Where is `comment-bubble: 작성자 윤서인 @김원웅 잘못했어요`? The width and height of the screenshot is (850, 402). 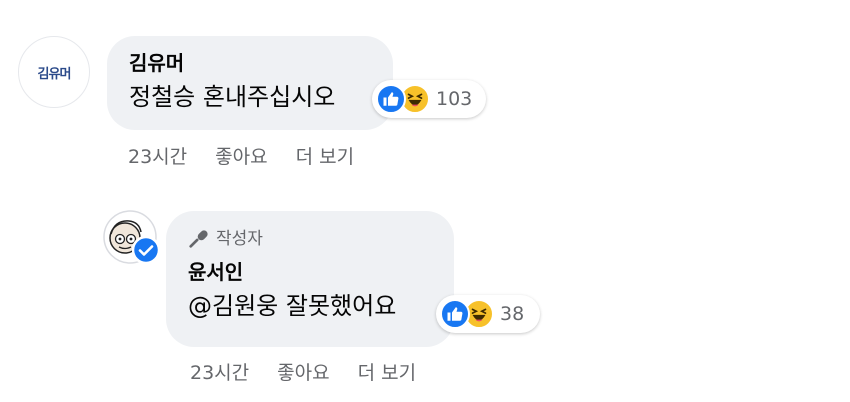
comment-bubble: 작성자 윤서인 @김원웅 잘못했어요 is located at coordinates (310, 279).